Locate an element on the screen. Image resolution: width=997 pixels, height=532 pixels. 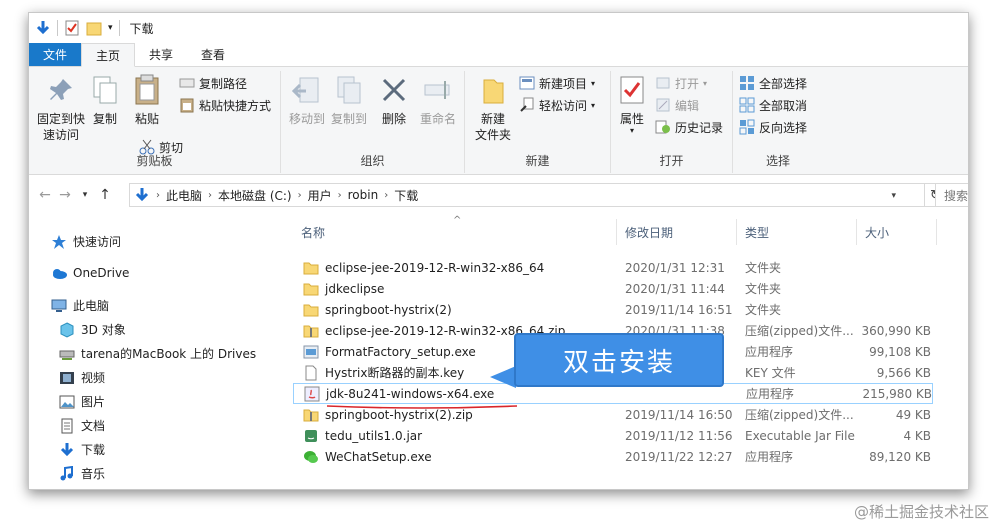
nav-item-label: 图片 is located at coordinates (93, 402).